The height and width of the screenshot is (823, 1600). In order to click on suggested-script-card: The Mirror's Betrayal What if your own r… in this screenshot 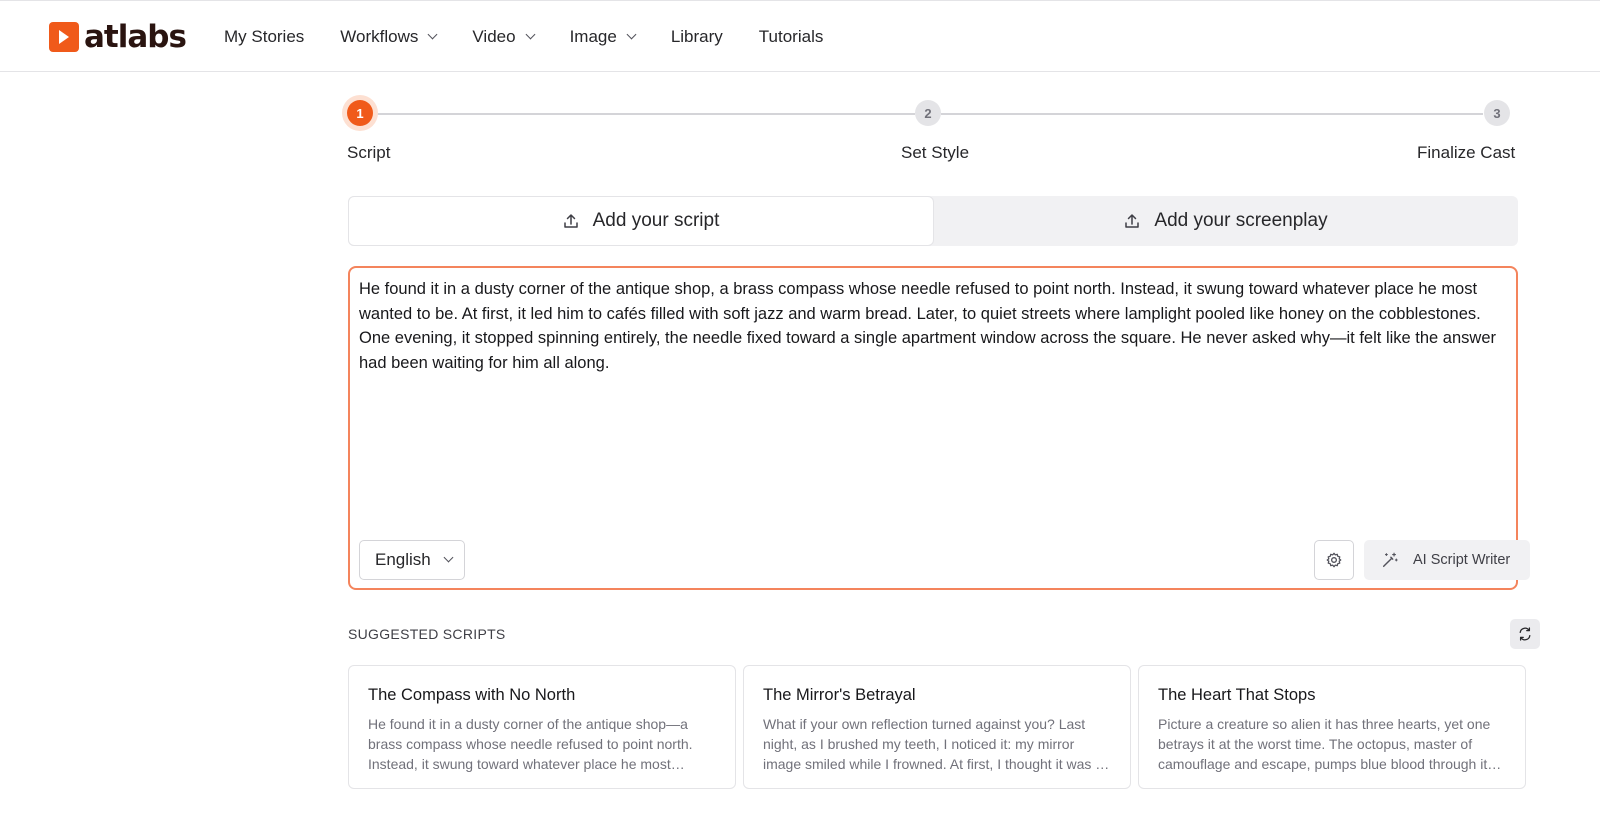, I will do `click(937, 727)`.